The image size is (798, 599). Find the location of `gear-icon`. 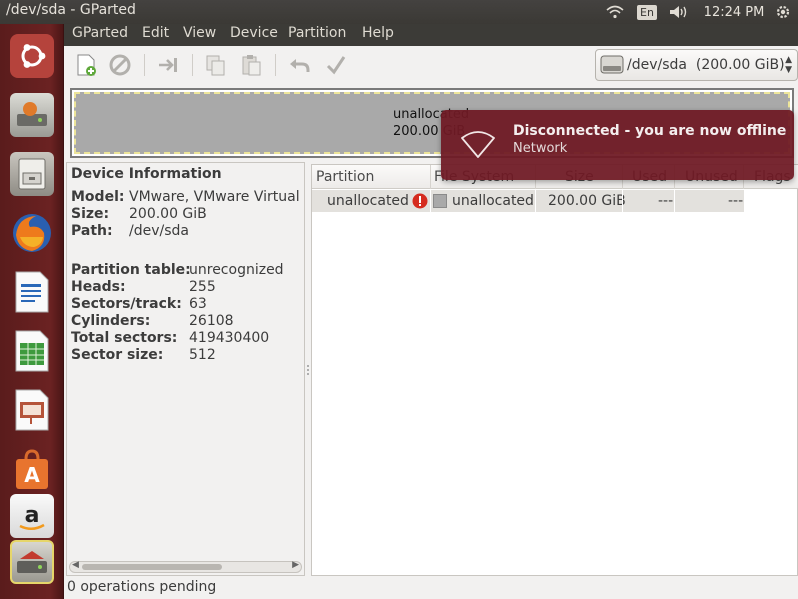

gear-icon is located at coordinates (783, 12).